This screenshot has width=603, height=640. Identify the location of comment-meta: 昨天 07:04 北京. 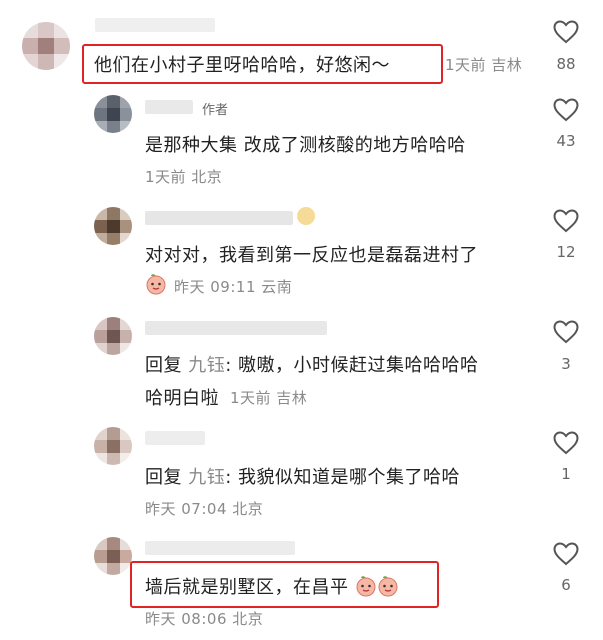
(204, 509).